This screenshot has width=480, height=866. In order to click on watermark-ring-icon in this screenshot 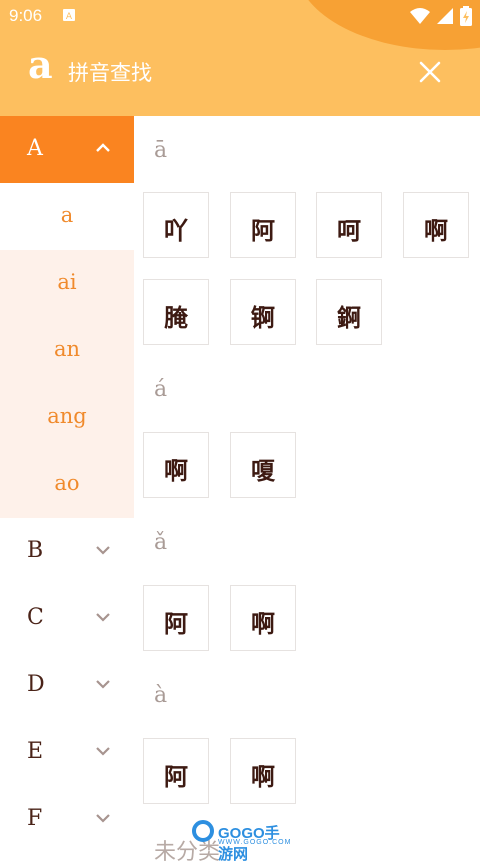, I will do `click(203, 831)`.